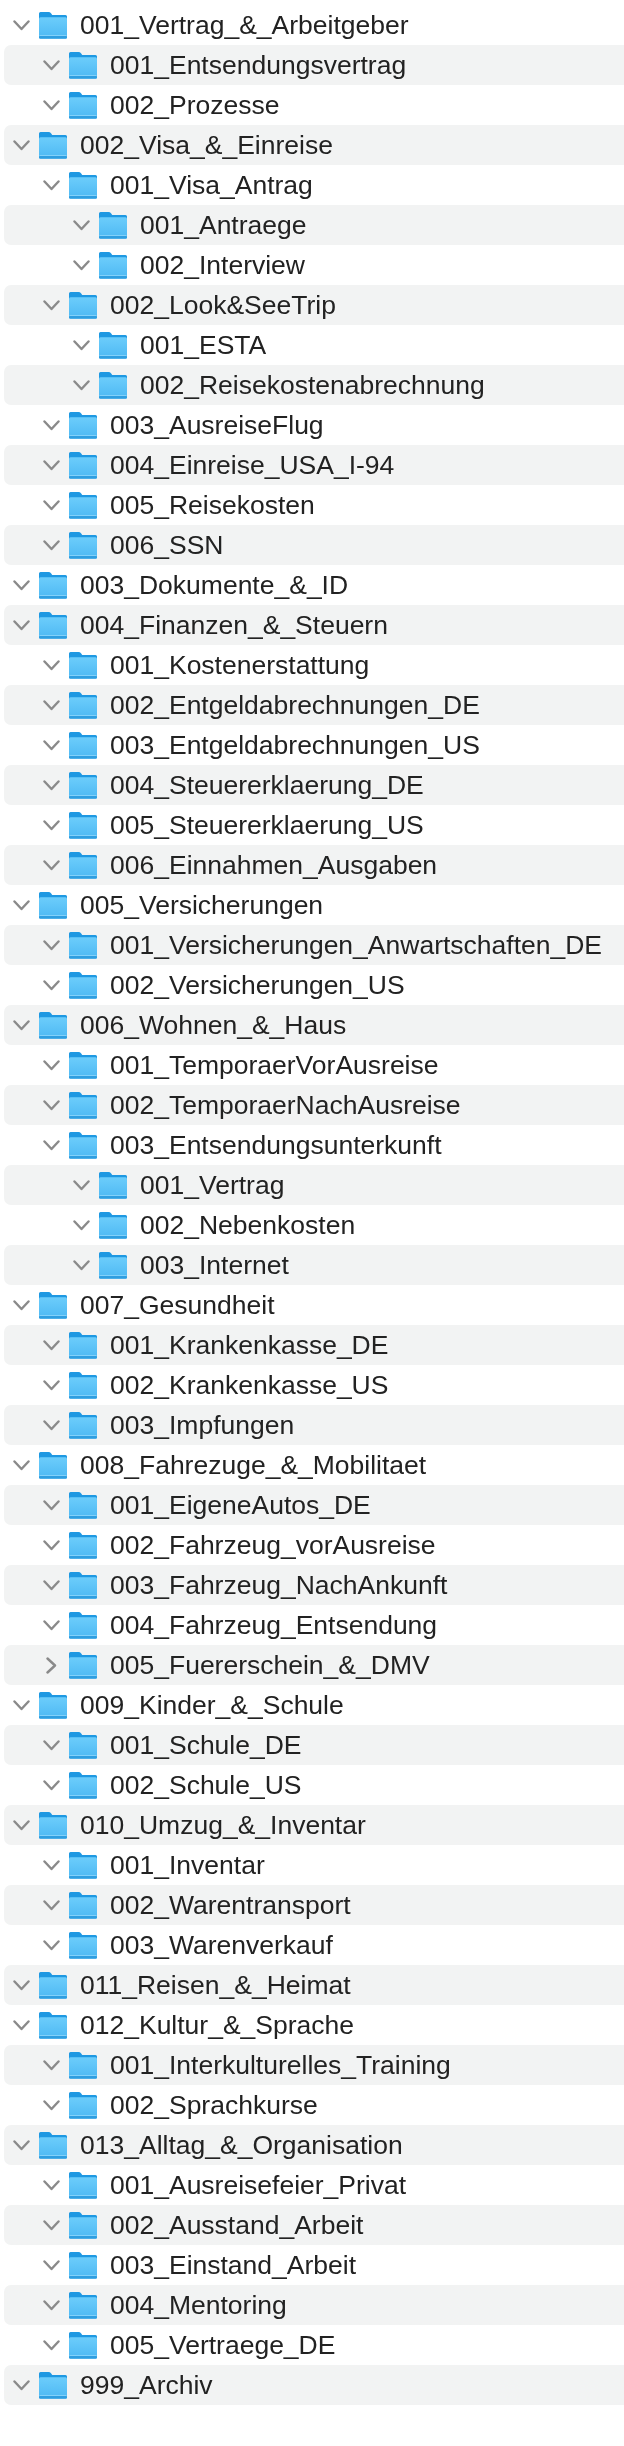 Image resolution: width=624 pixels, height=2446 pixels. What do you see at coordinates (314, 1665) in the screenshot?
I see `folder-row: 005_Fuererschein_&_DMV` at bounding box center [314, 1665].